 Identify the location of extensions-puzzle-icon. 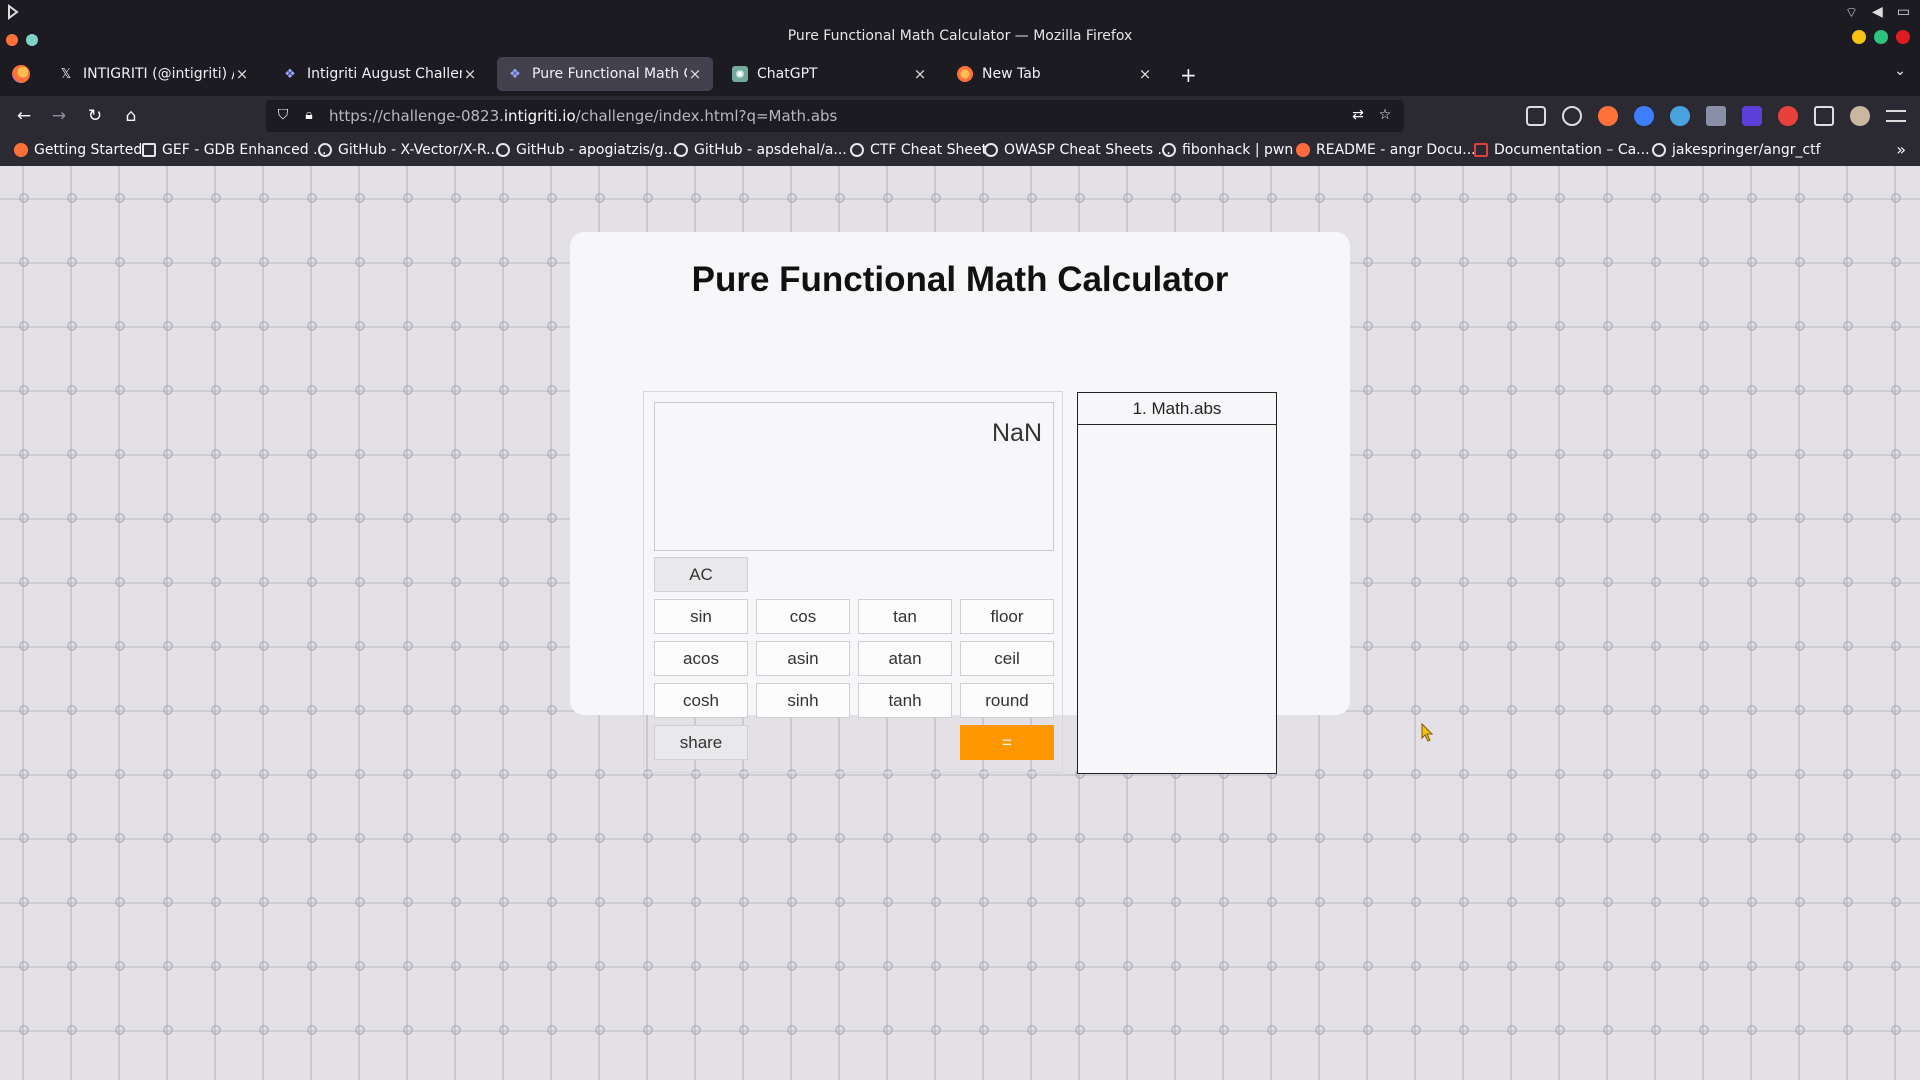
(1824, 116).